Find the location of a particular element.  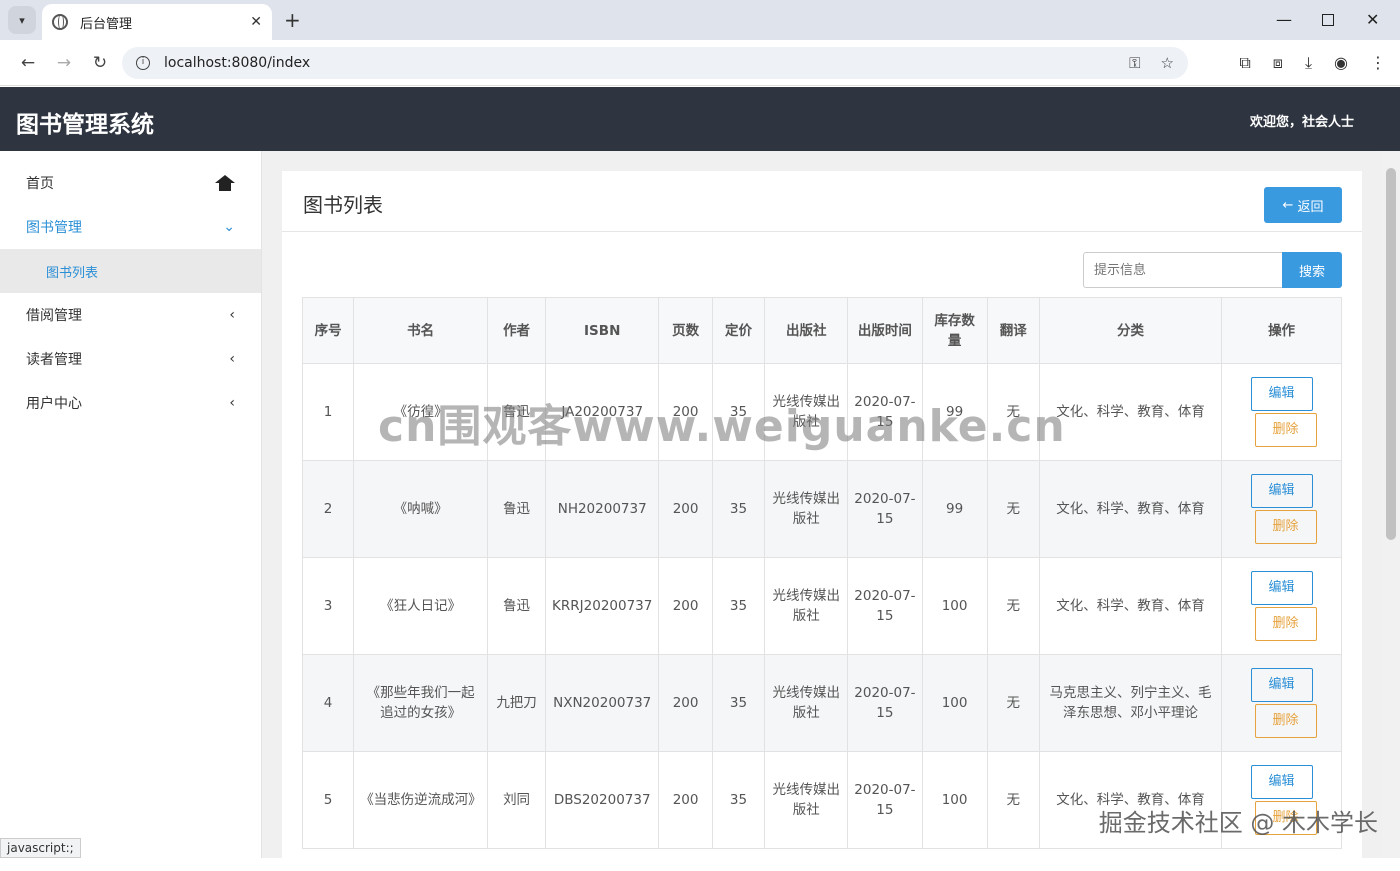

cell-author: 刘同 is located at coordinates (517, 800).